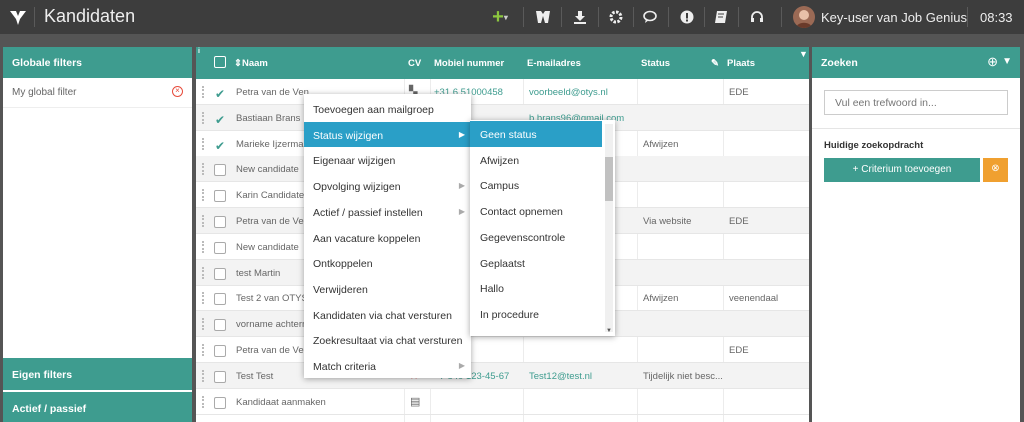  I want to click on plus-icon: + ▾, so click(500, 17).